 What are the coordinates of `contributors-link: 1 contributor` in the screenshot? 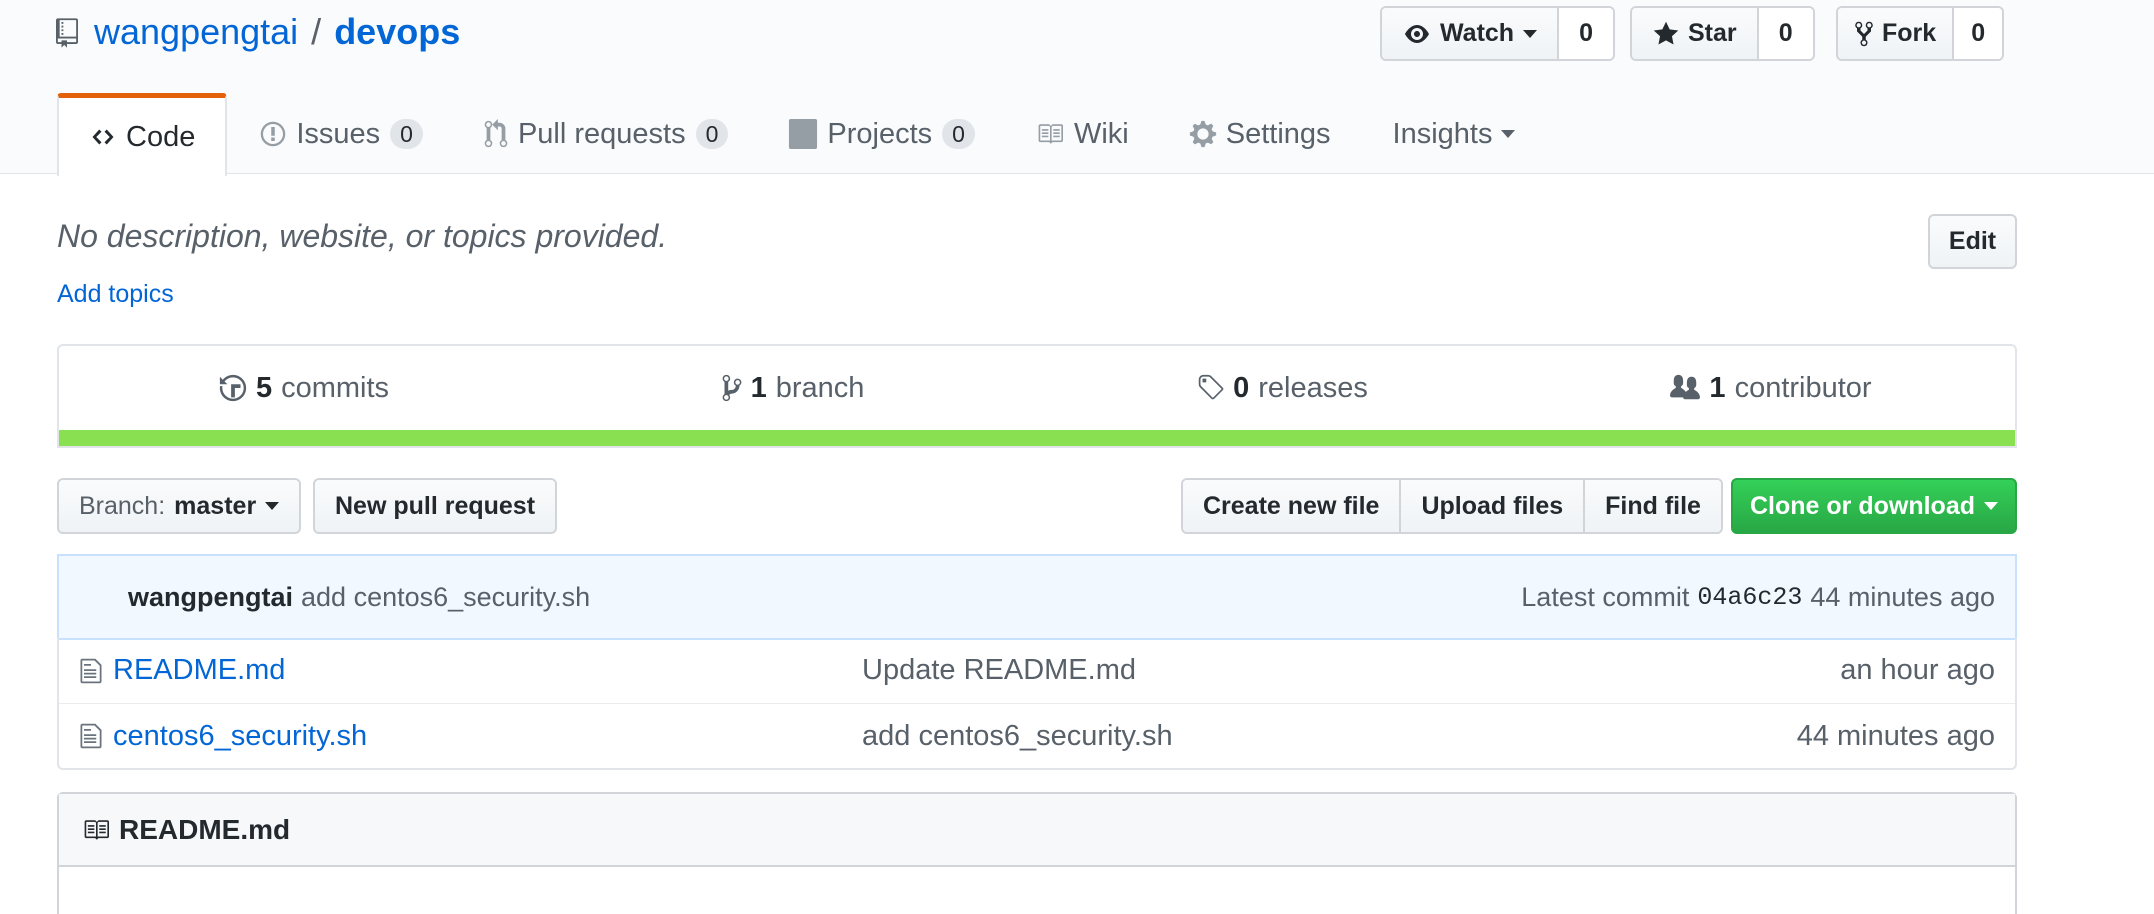 It's located at (1770, 388).